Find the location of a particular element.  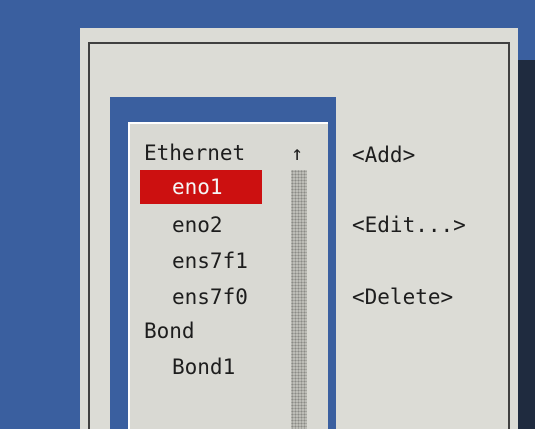

group-label-bond: Bond is located at coordinates (169, 331).